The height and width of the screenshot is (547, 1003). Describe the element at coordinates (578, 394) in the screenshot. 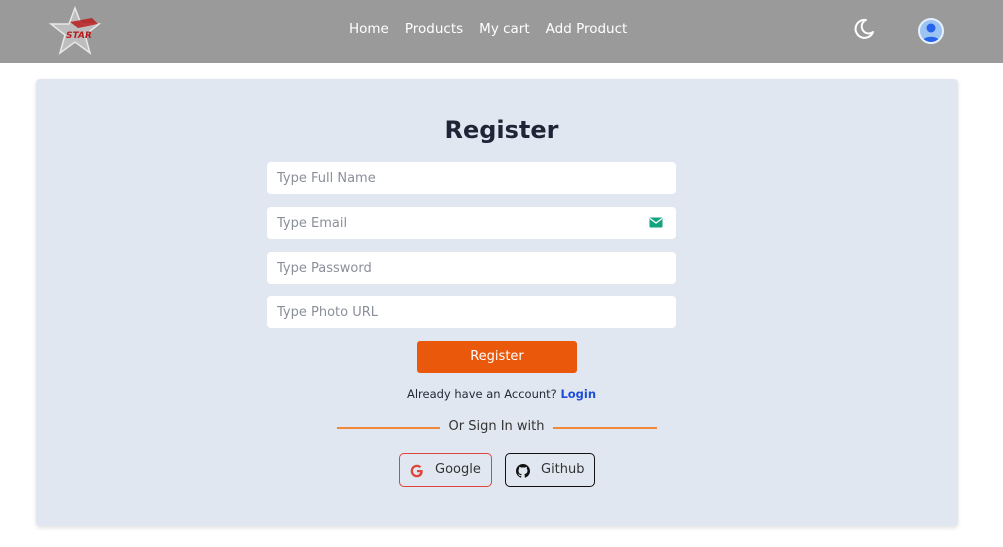

I see `login-link: Login` at that location.